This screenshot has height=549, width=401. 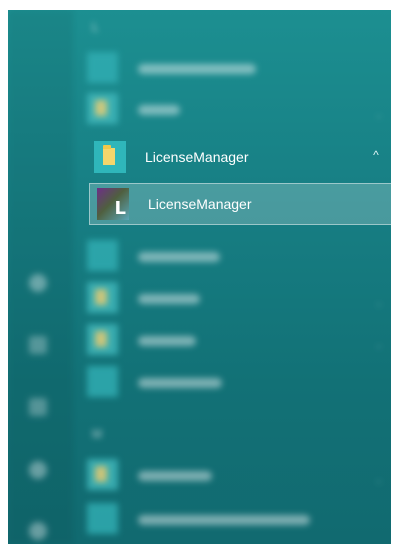 I want to click on pictures-icon, so click(x=38, y=407).